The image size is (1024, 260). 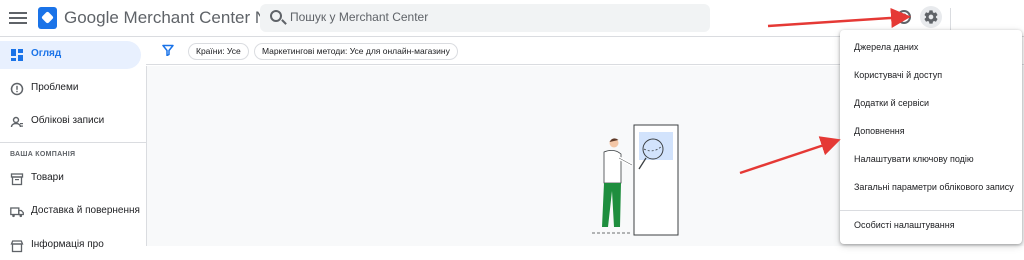 I want to click on empty-state-illustration, so click(x=635, y=180).